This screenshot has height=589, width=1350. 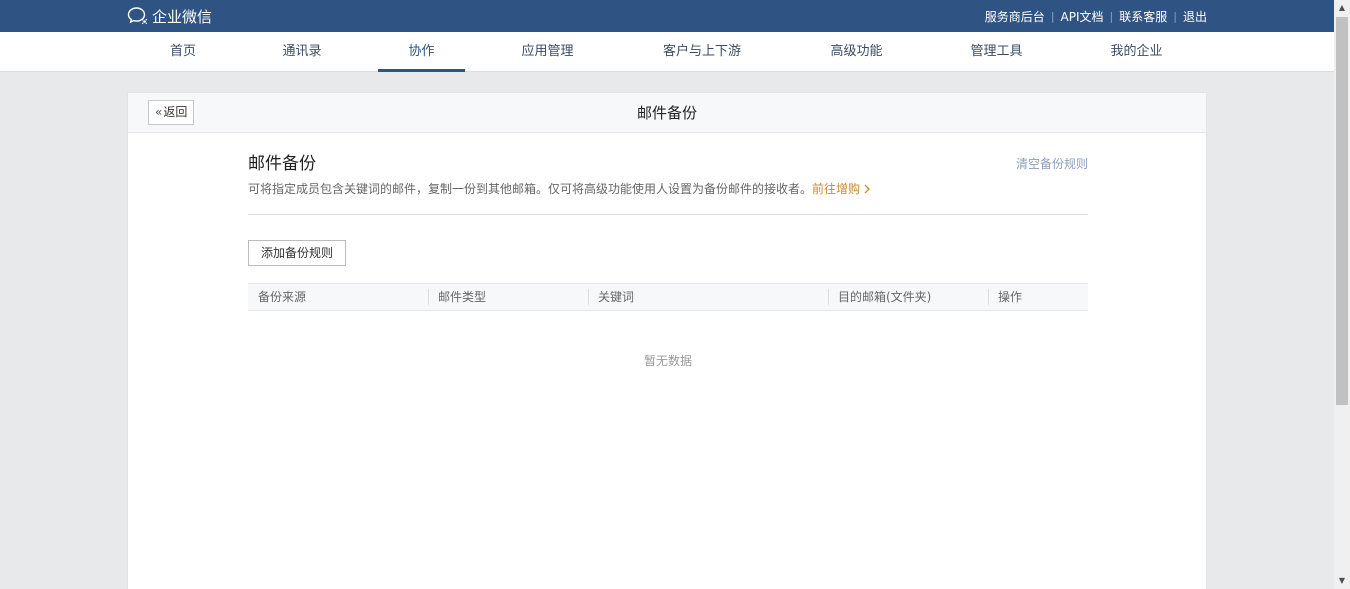 What do you see at coordinates (137, 16) in the screenshot?
I see `wecom-logo-icon` at bounding box center [137, 16].